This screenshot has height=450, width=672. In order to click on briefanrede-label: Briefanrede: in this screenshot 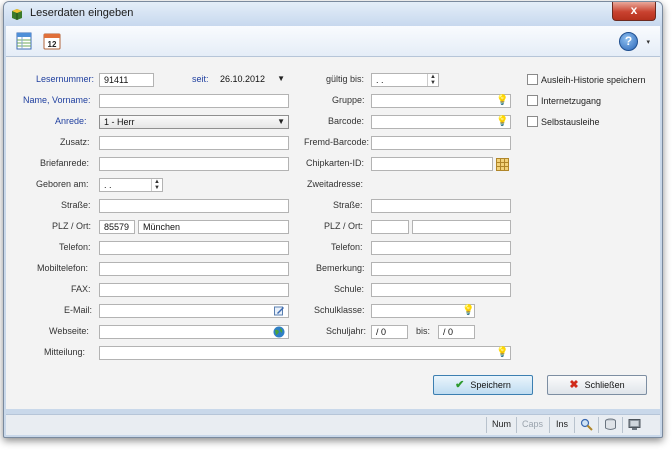, I will do `click(65, 163)`.